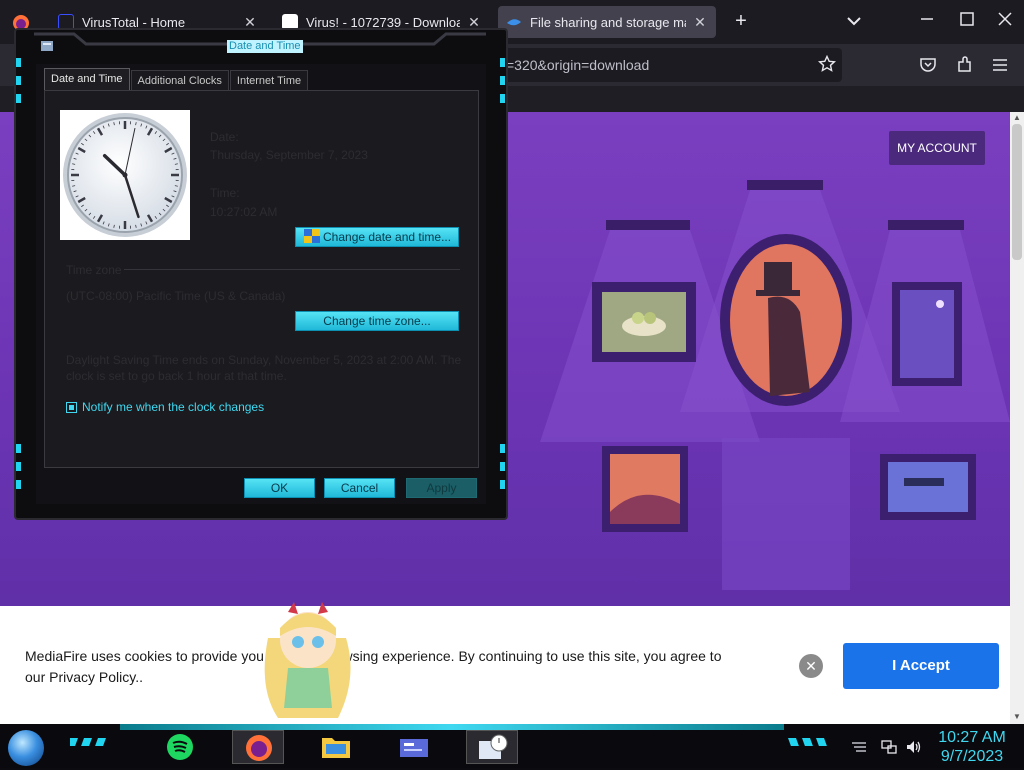 The width and height of the screenshot is (1024, 770). What do you see at coordinates (94, 743) in the screenshot?
I see `taskbar-decor-left` at bounding box center [94, 743].